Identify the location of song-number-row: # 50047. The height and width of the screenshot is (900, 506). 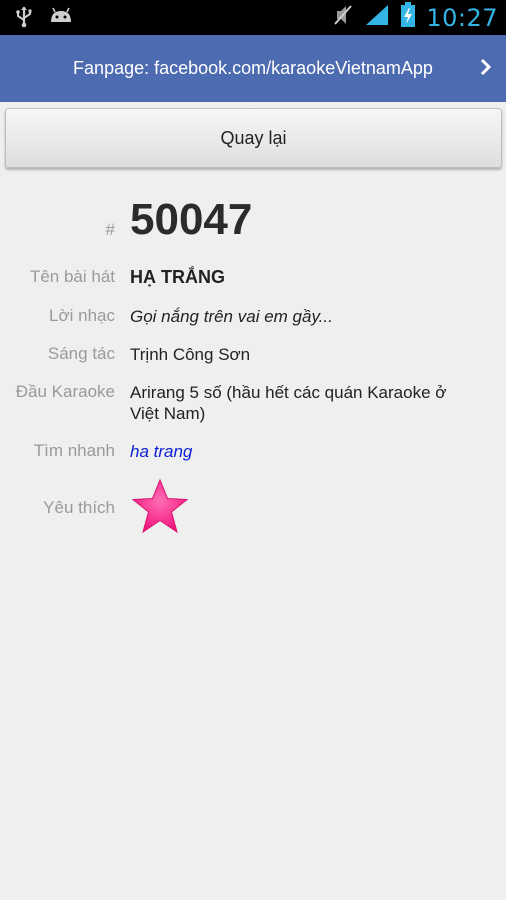
(253, 221).